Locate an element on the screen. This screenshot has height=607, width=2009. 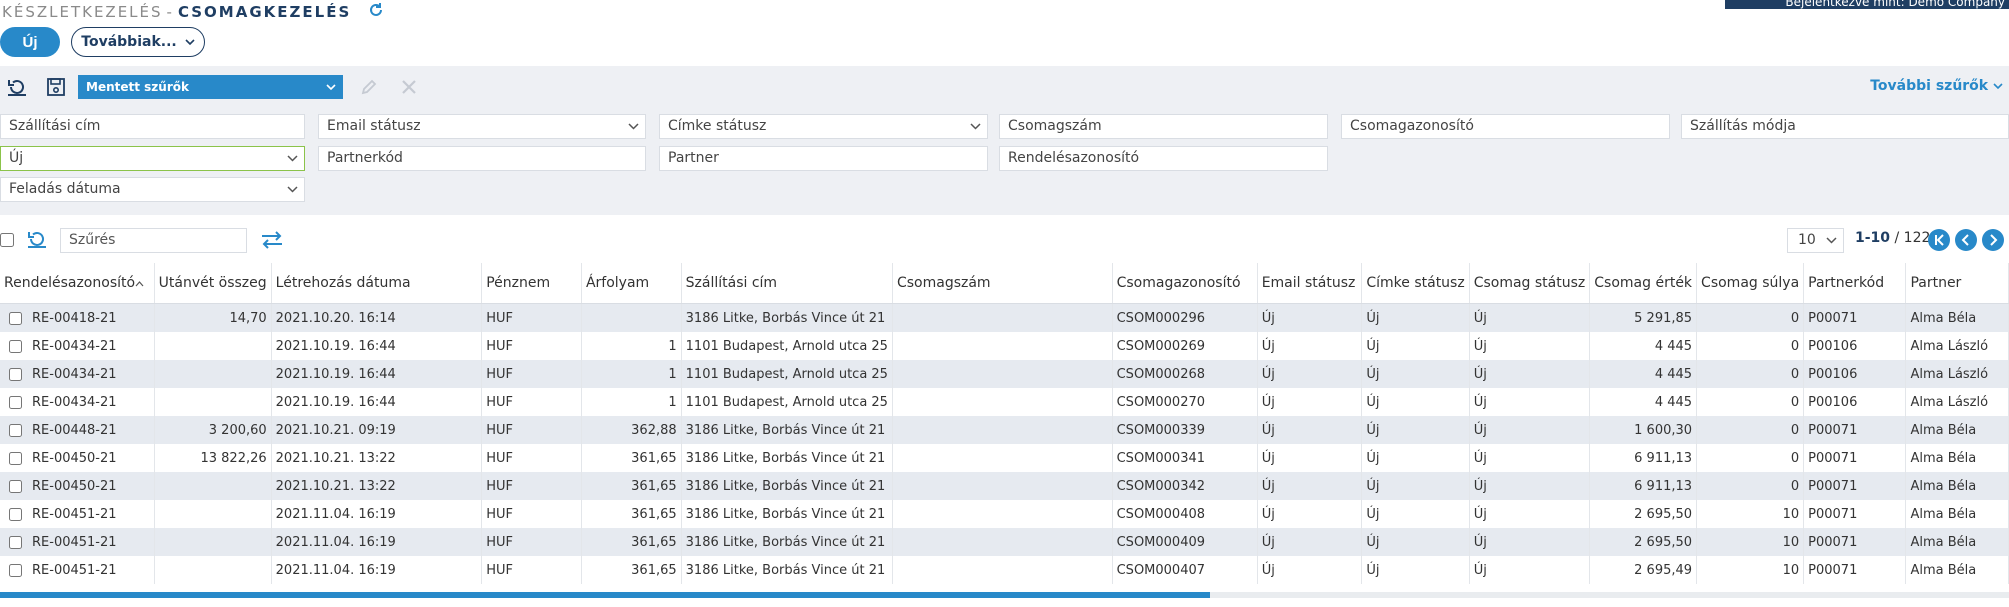
reset-filter-icon is located at coordinates (17, 87).